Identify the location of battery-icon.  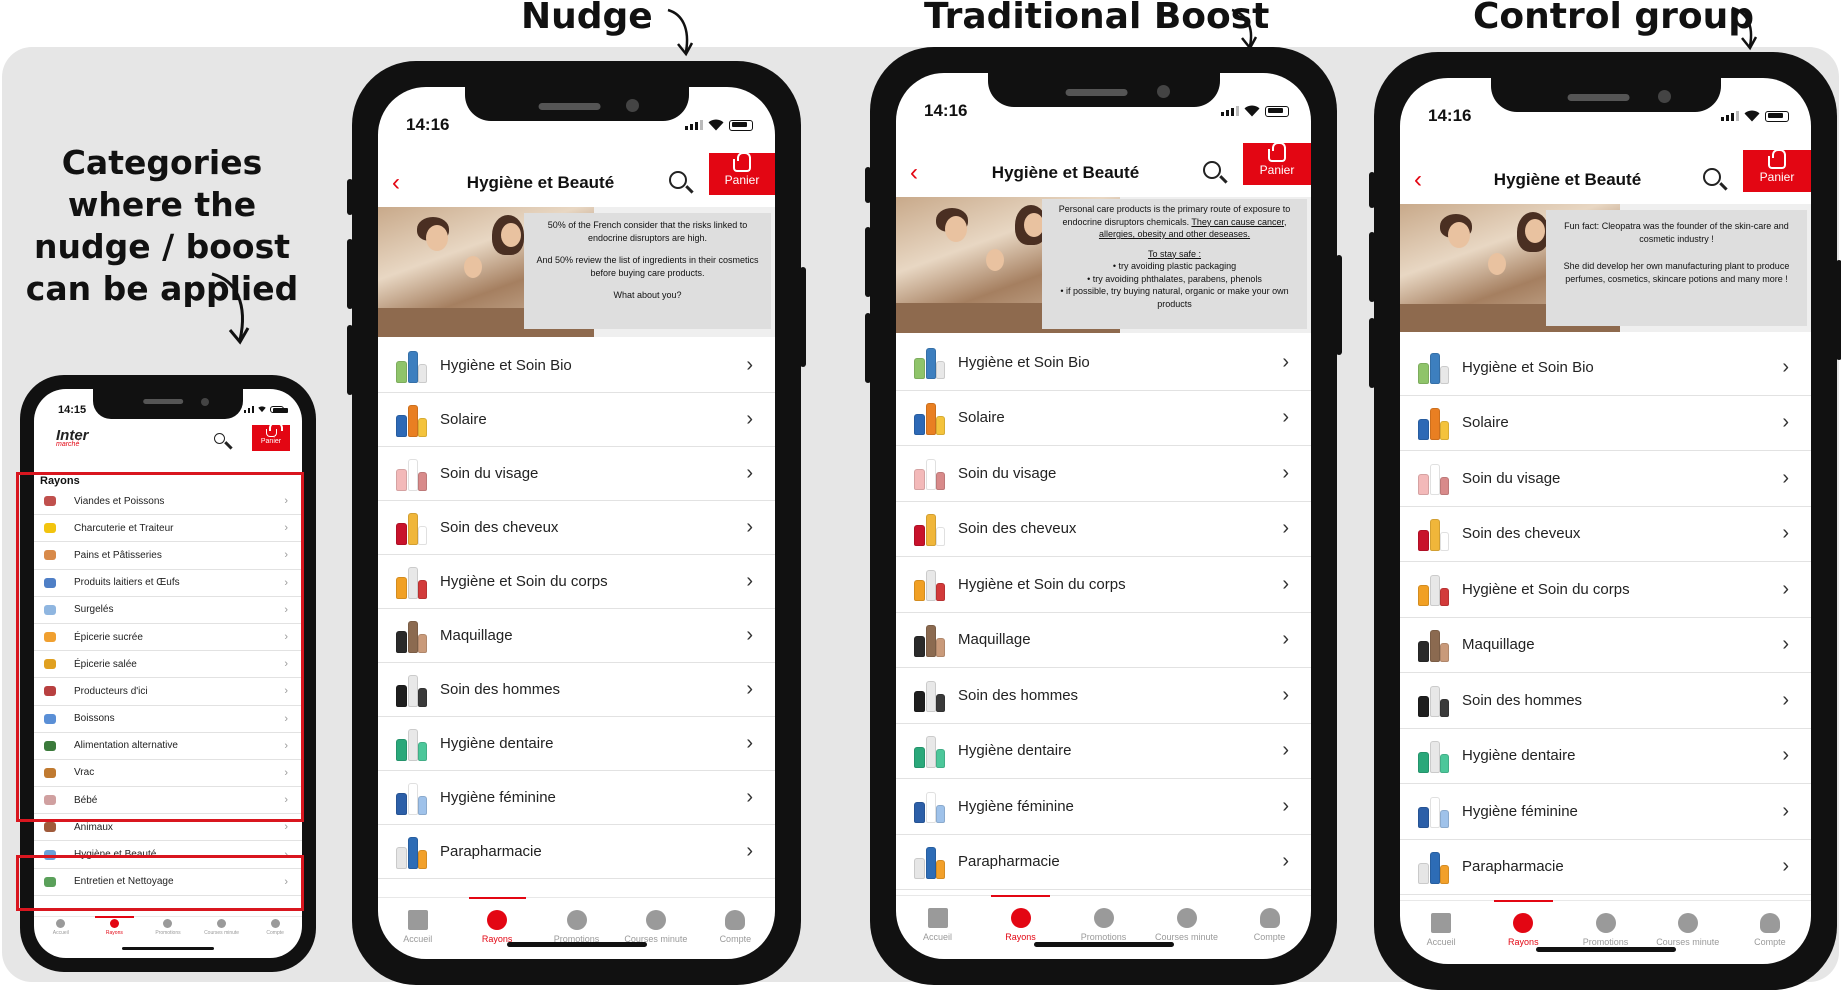
(741, 125).